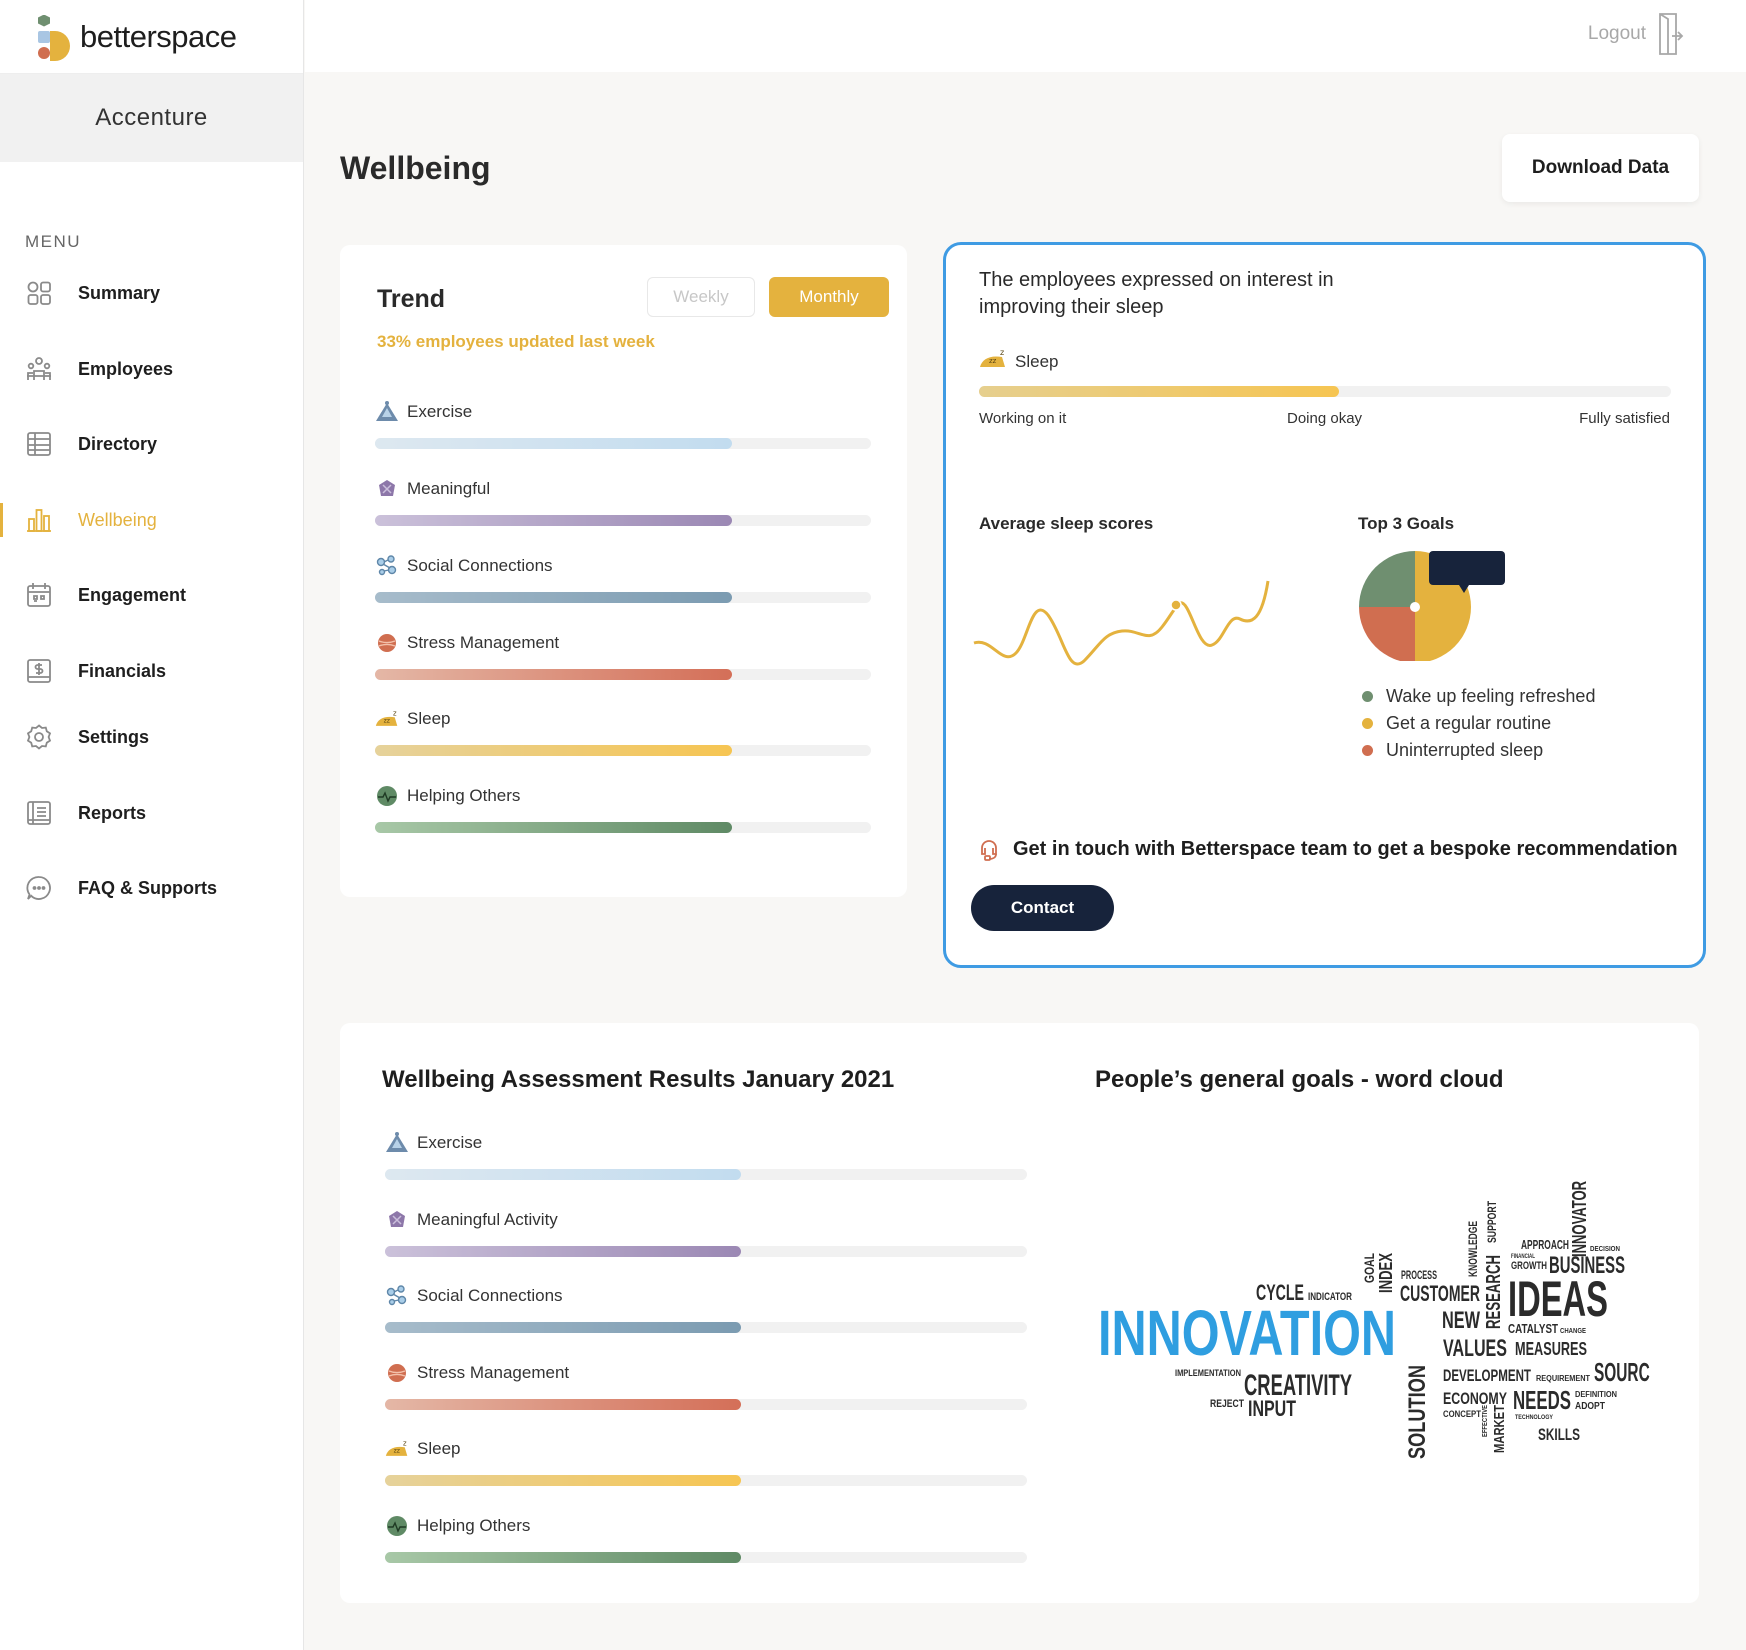 This screenshot has width=1746, height=1650. What do you see at coordinates (1600, 168) in the screenshot?
I see `download-data-button: Download Data` at bounding box center [1600, 168].